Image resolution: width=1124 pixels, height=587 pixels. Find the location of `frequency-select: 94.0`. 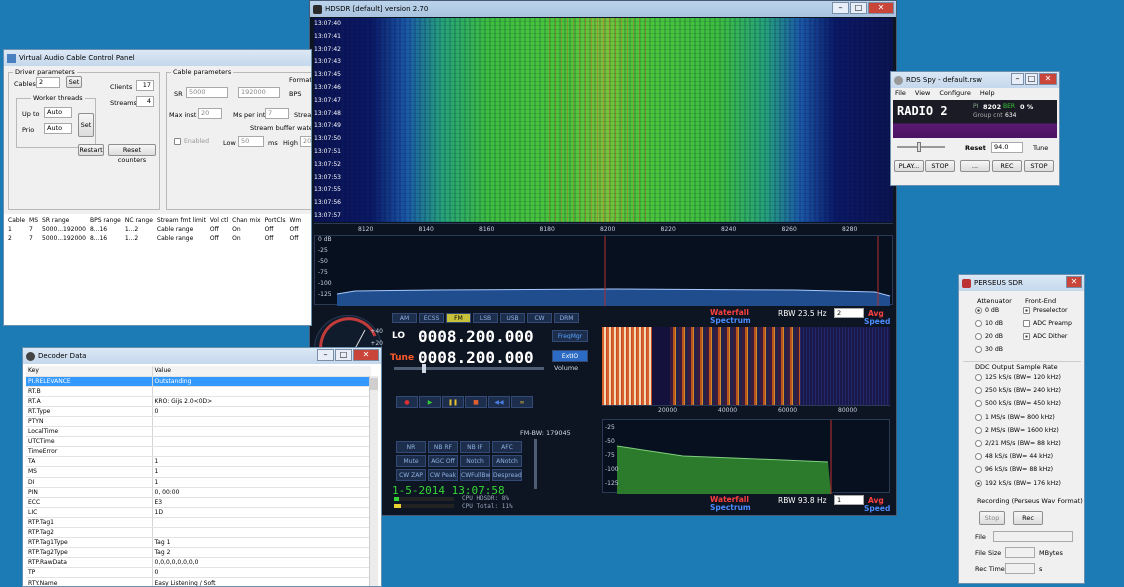

frequency-select: 94.0 is located at coordinates (1007, 147).